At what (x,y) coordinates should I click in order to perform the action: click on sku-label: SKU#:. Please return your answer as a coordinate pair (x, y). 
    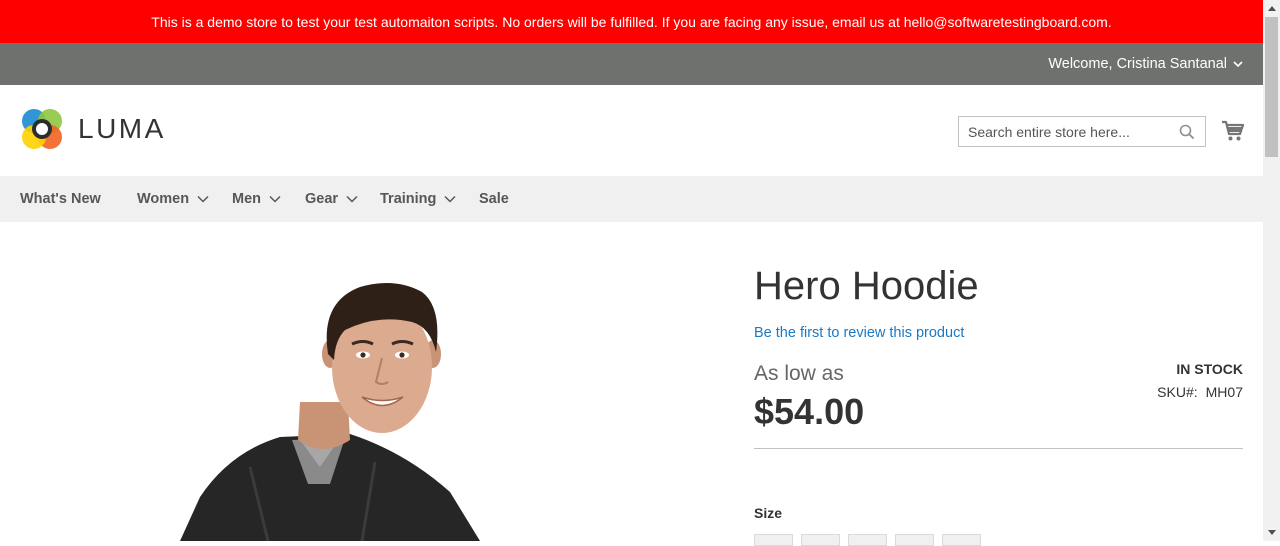
    Looking at the image, I should click on (1177, 392).